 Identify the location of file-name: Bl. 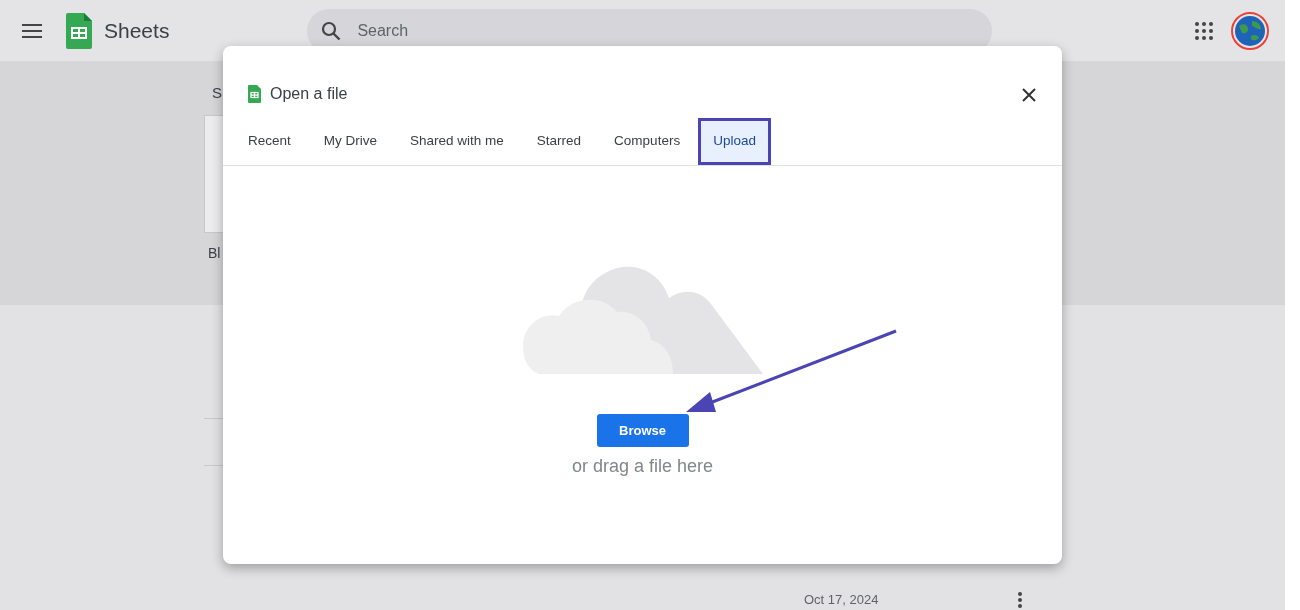
(215, 253).